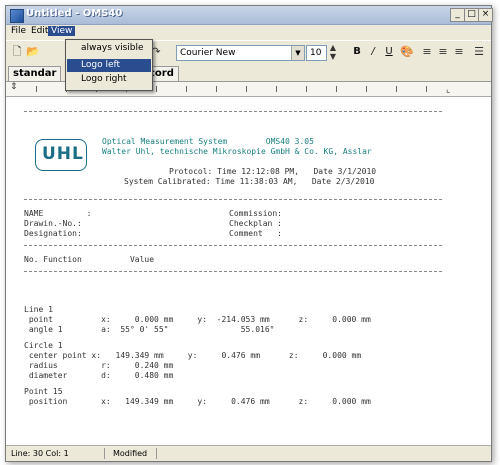  What do you see at coordinates (479, 52) in the screenshot?
I see `bullets-icon: ☰` at bounding box center [479, 52].